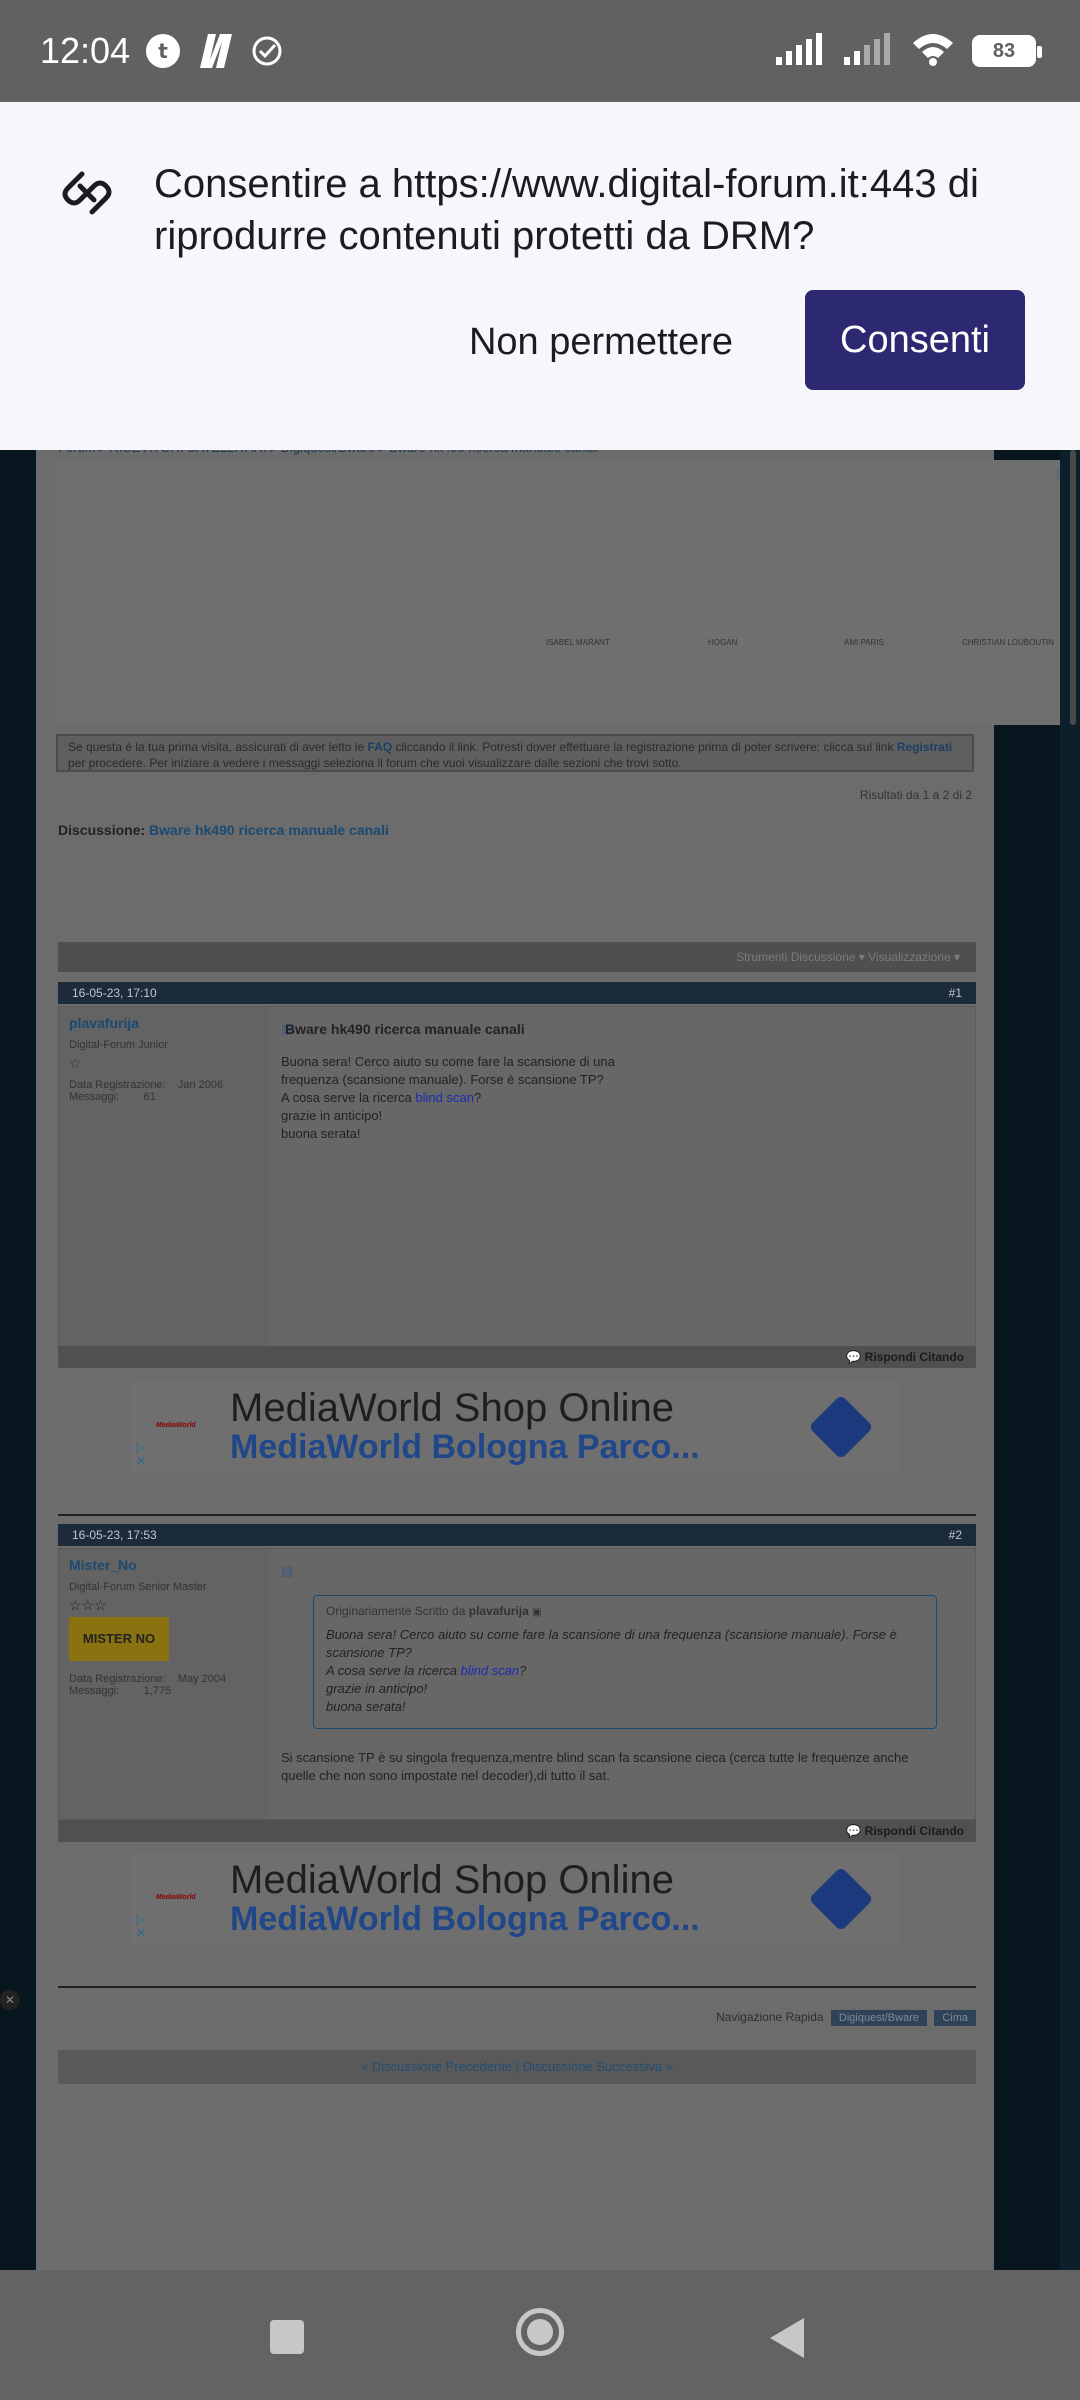 This screenshot has width=1080, height=2400. Describe the element at coordinates (864, 642) in the screenshot. I see `ad-brand: AMI PARIS` at that location.